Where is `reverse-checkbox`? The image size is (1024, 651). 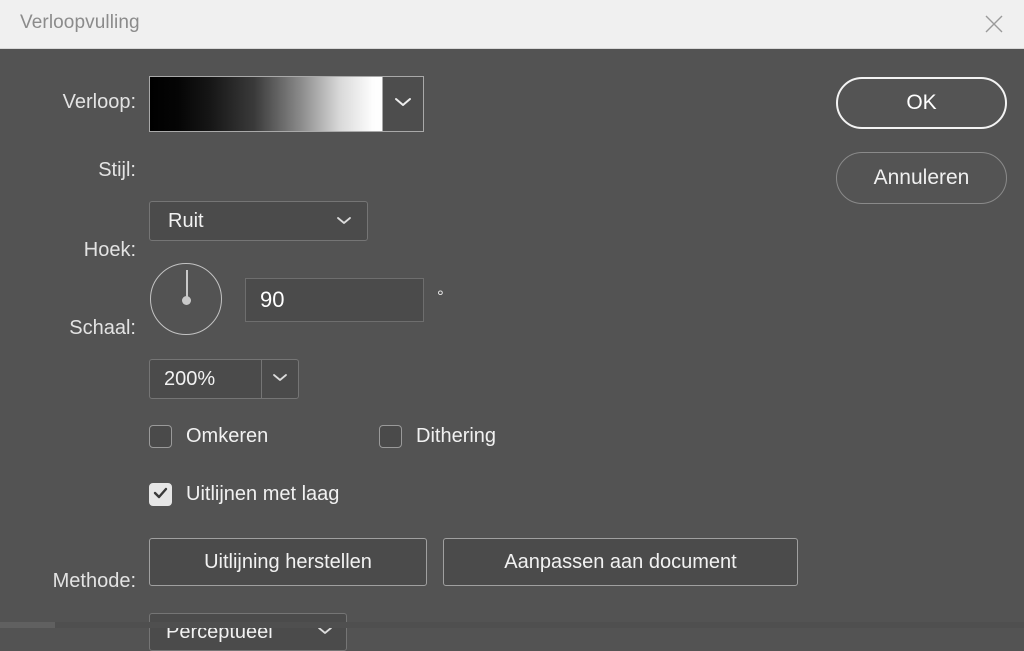 reverse-checkbox is located at coordinates (160, 436).